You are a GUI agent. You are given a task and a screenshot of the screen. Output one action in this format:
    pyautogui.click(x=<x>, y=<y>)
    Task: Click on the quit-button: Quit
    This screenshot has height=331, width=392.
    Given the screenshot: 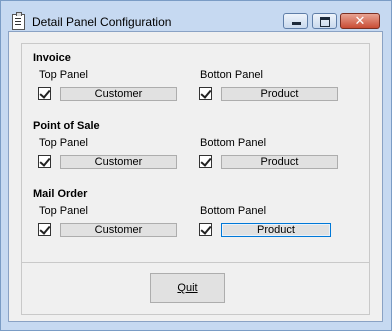 What is the action you would take?
    pyautogui.click(x=187, y=288)
    